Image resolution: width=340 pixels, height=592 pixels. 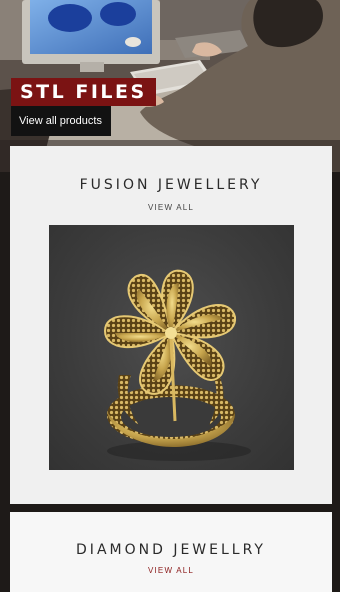 I want to click on gold-ring-icon, so click(x=177, y=365).